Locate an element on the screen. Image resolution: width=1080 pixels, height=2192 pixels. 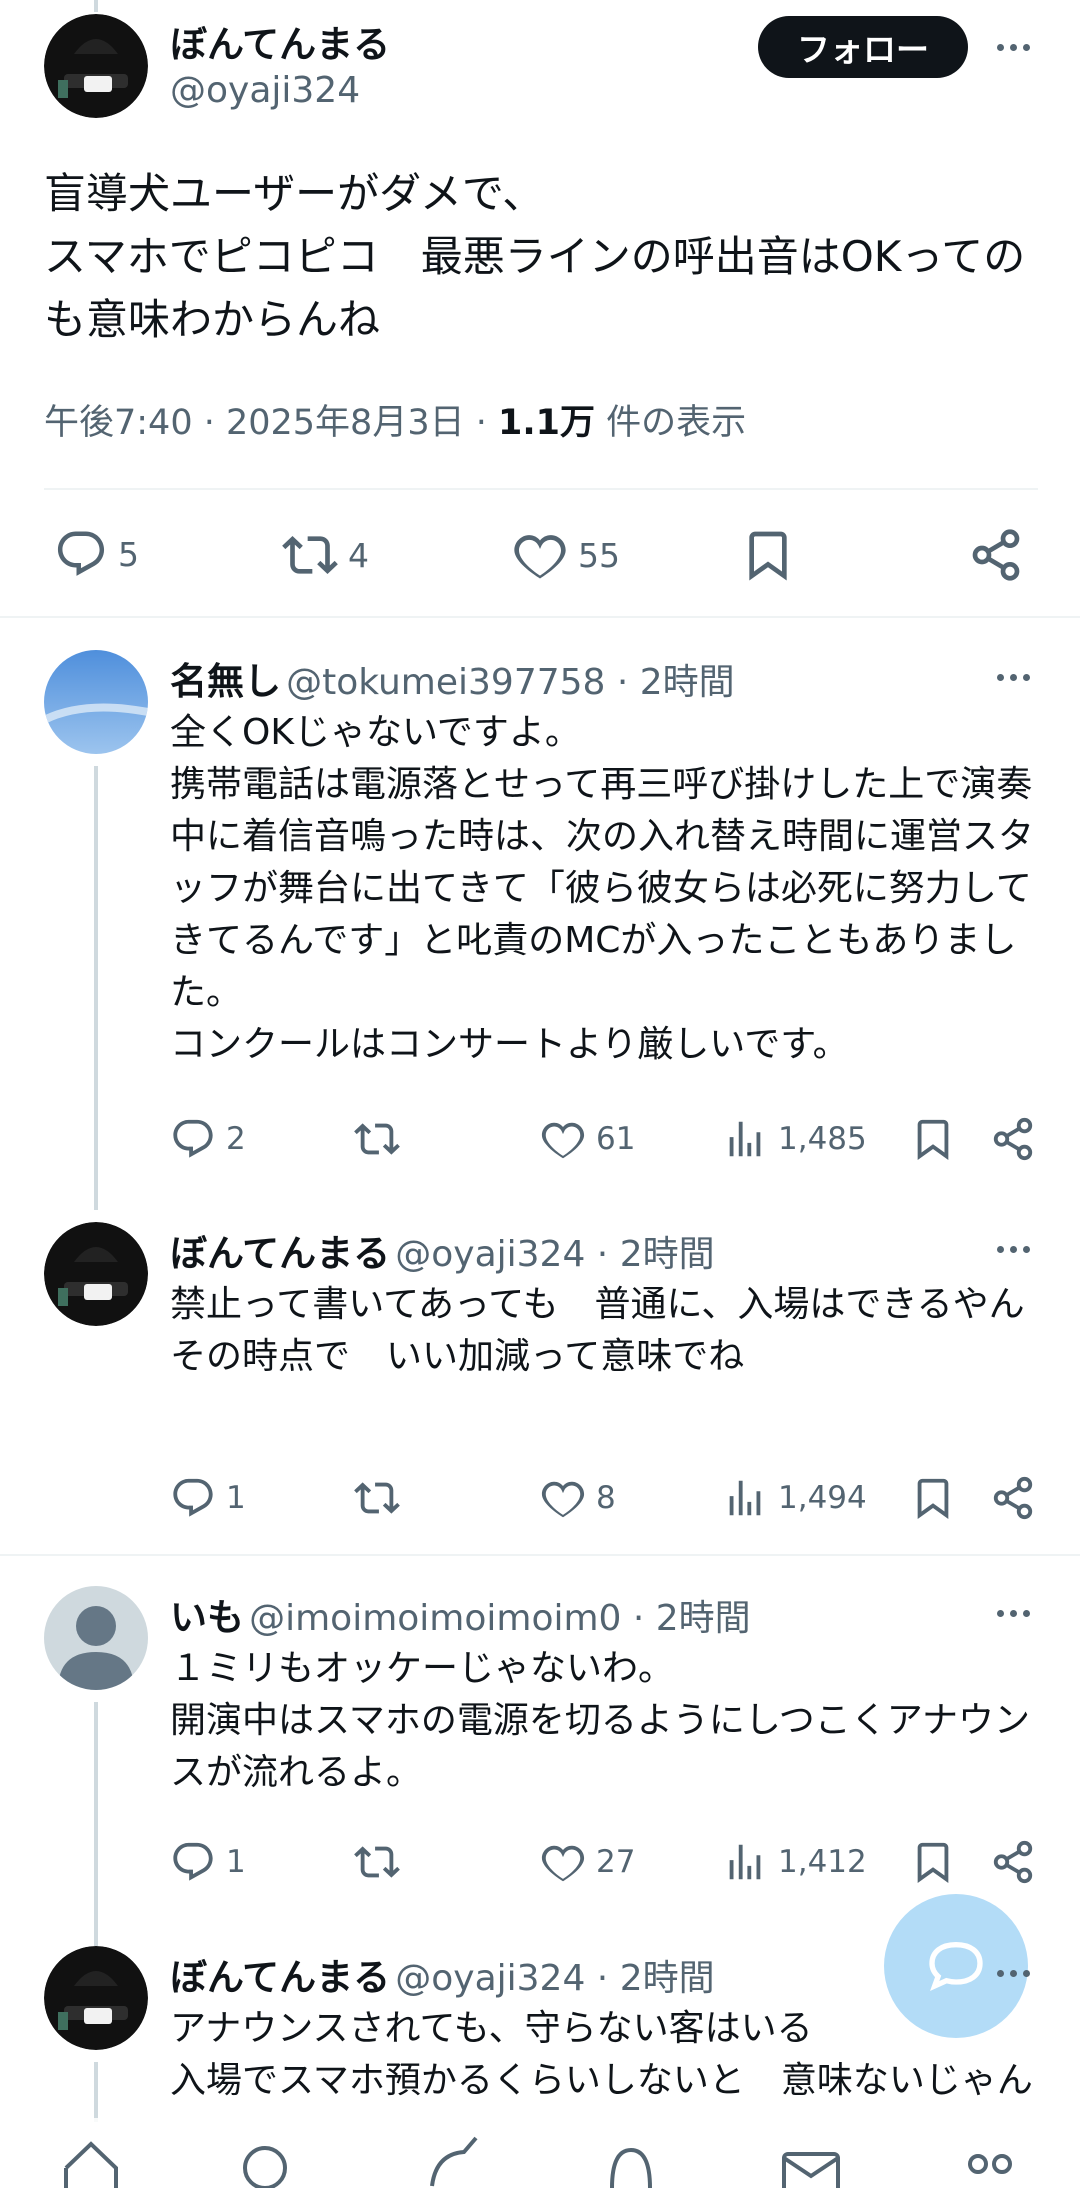
views-count: 1,412 is located at coordinates (822, 1862).